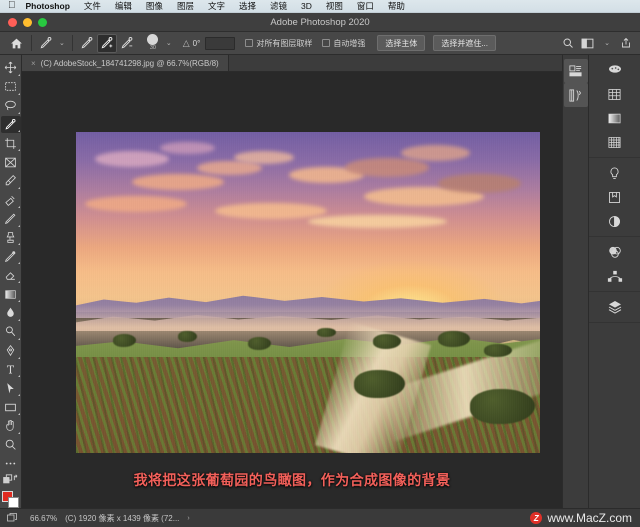 The width and height of the screenshot is (640, 527). Describe the element at coordinates (396, 6) in the screenshot. I see `menu-item-help: 帮助` at that location.